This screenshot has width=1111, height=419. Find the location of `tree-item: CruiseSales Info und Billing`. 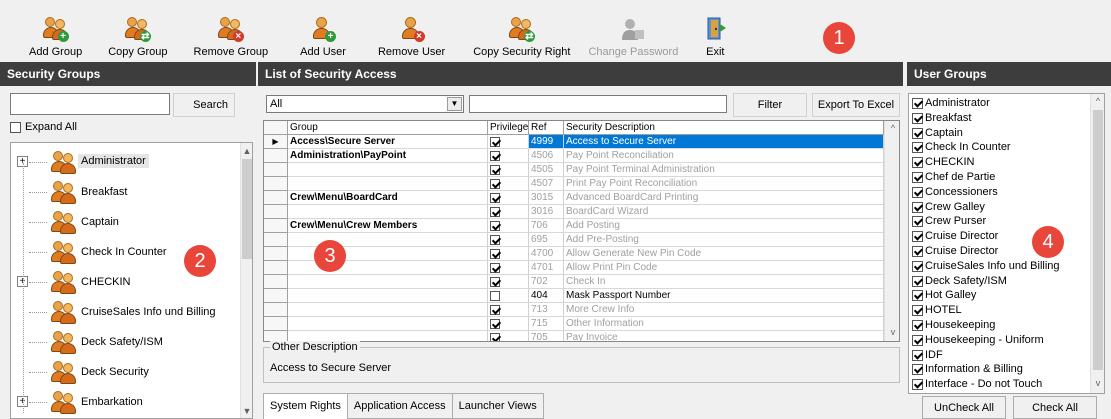

tree-item: CruiseSales Info und Billing is located at coordinates (126, 312).